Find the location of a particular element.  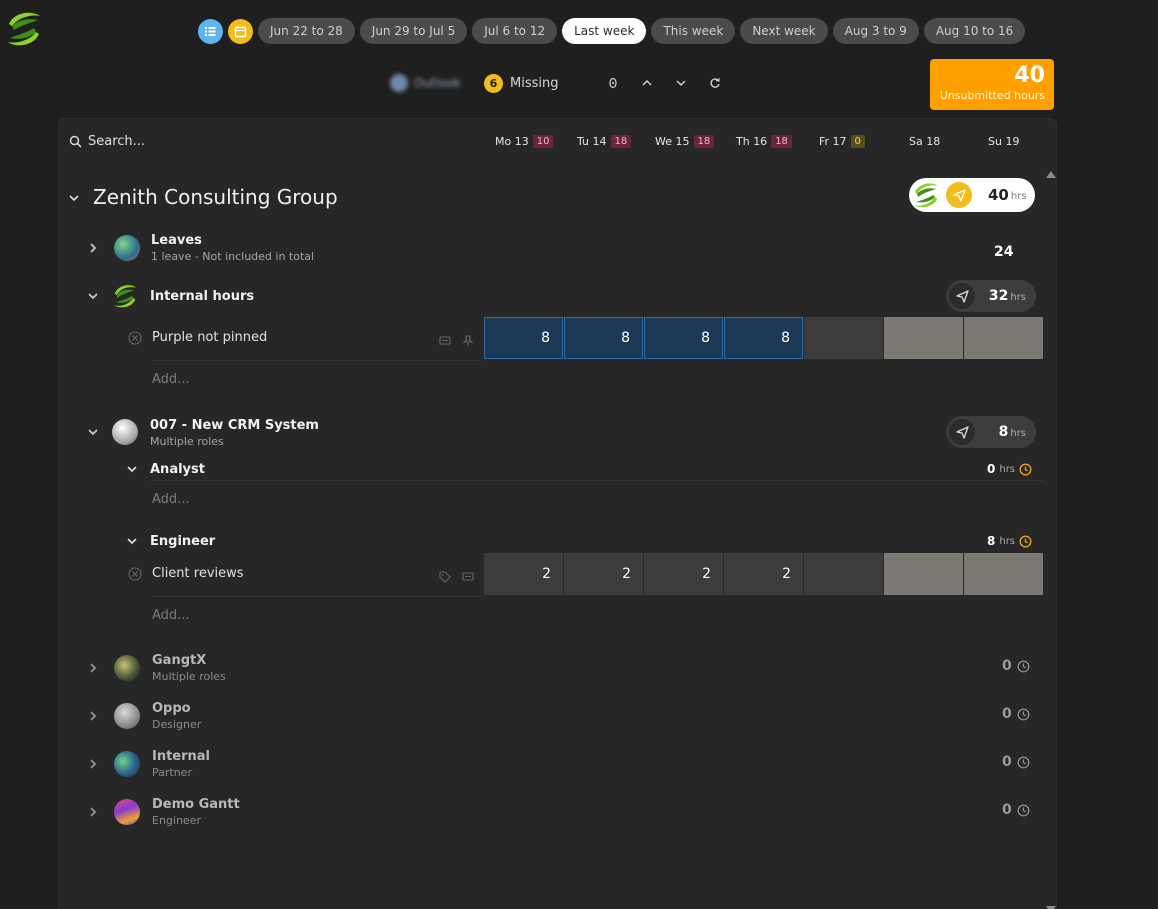

project-subtitle: Engineer is located at coordinates (176, 820).